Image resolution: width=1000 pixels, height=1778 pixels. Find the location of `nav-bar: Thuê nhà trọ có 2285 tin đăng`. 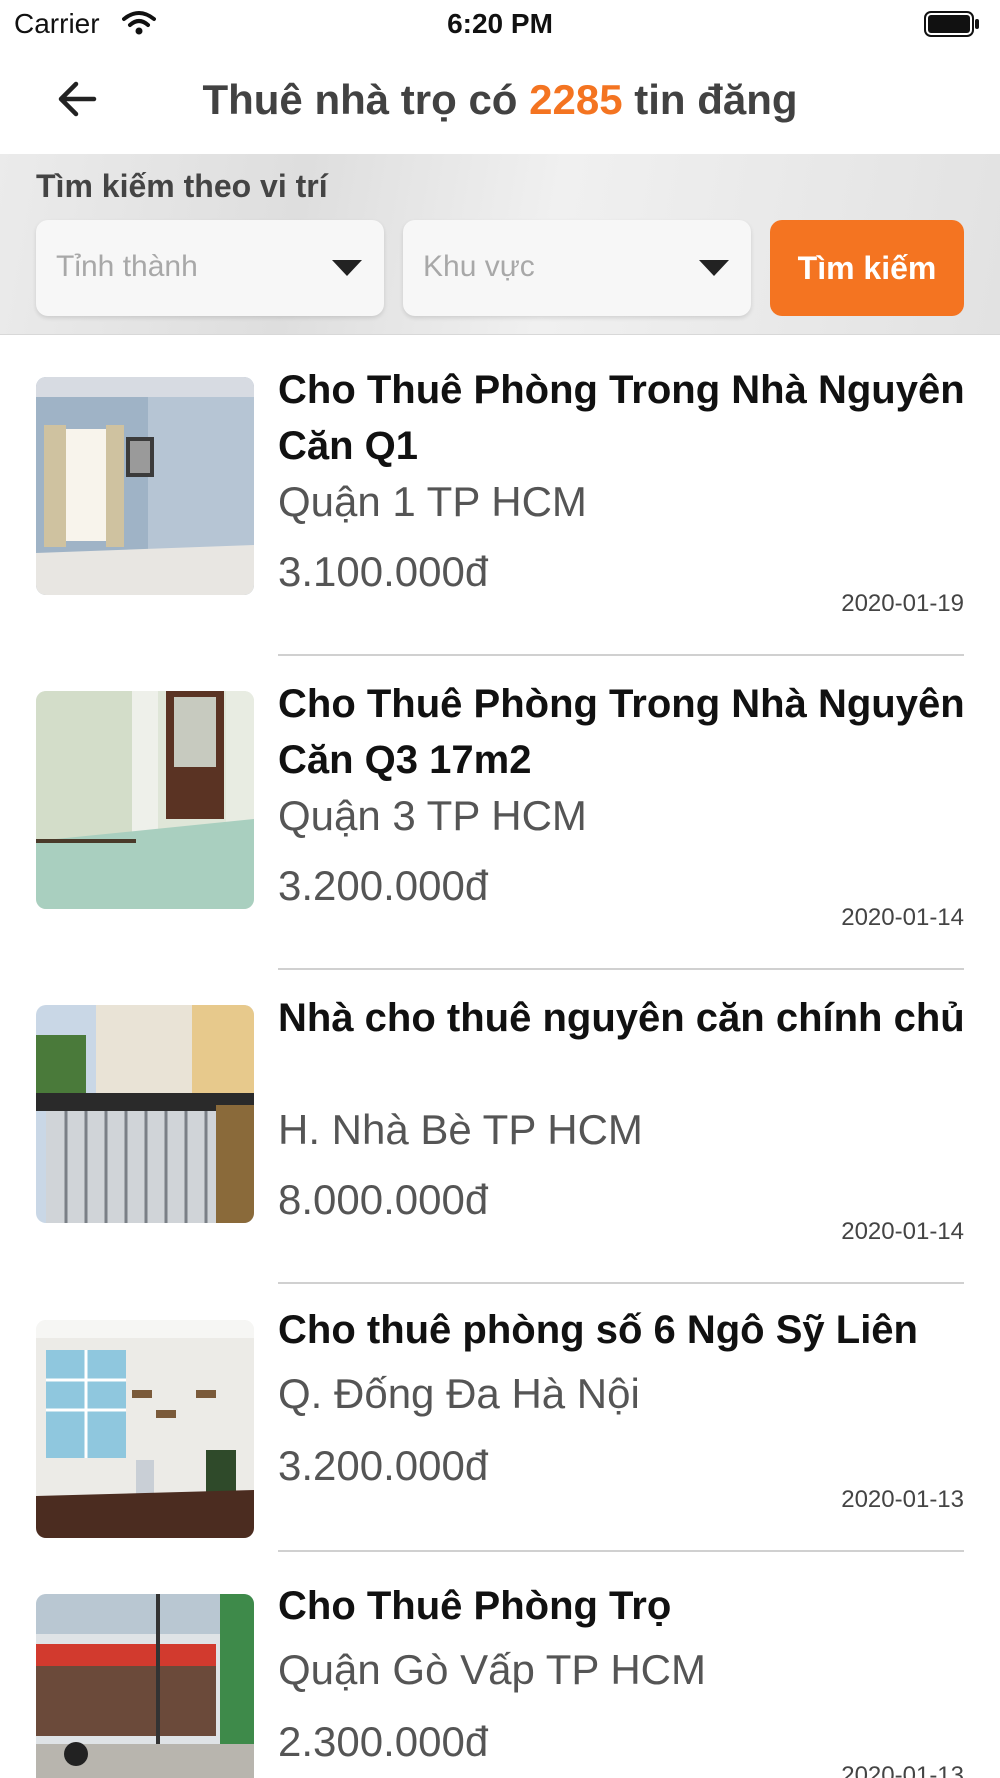

nav-bar: Thuê nhà trọ có 2285 tin đăng is located at coordinates (500, 102).